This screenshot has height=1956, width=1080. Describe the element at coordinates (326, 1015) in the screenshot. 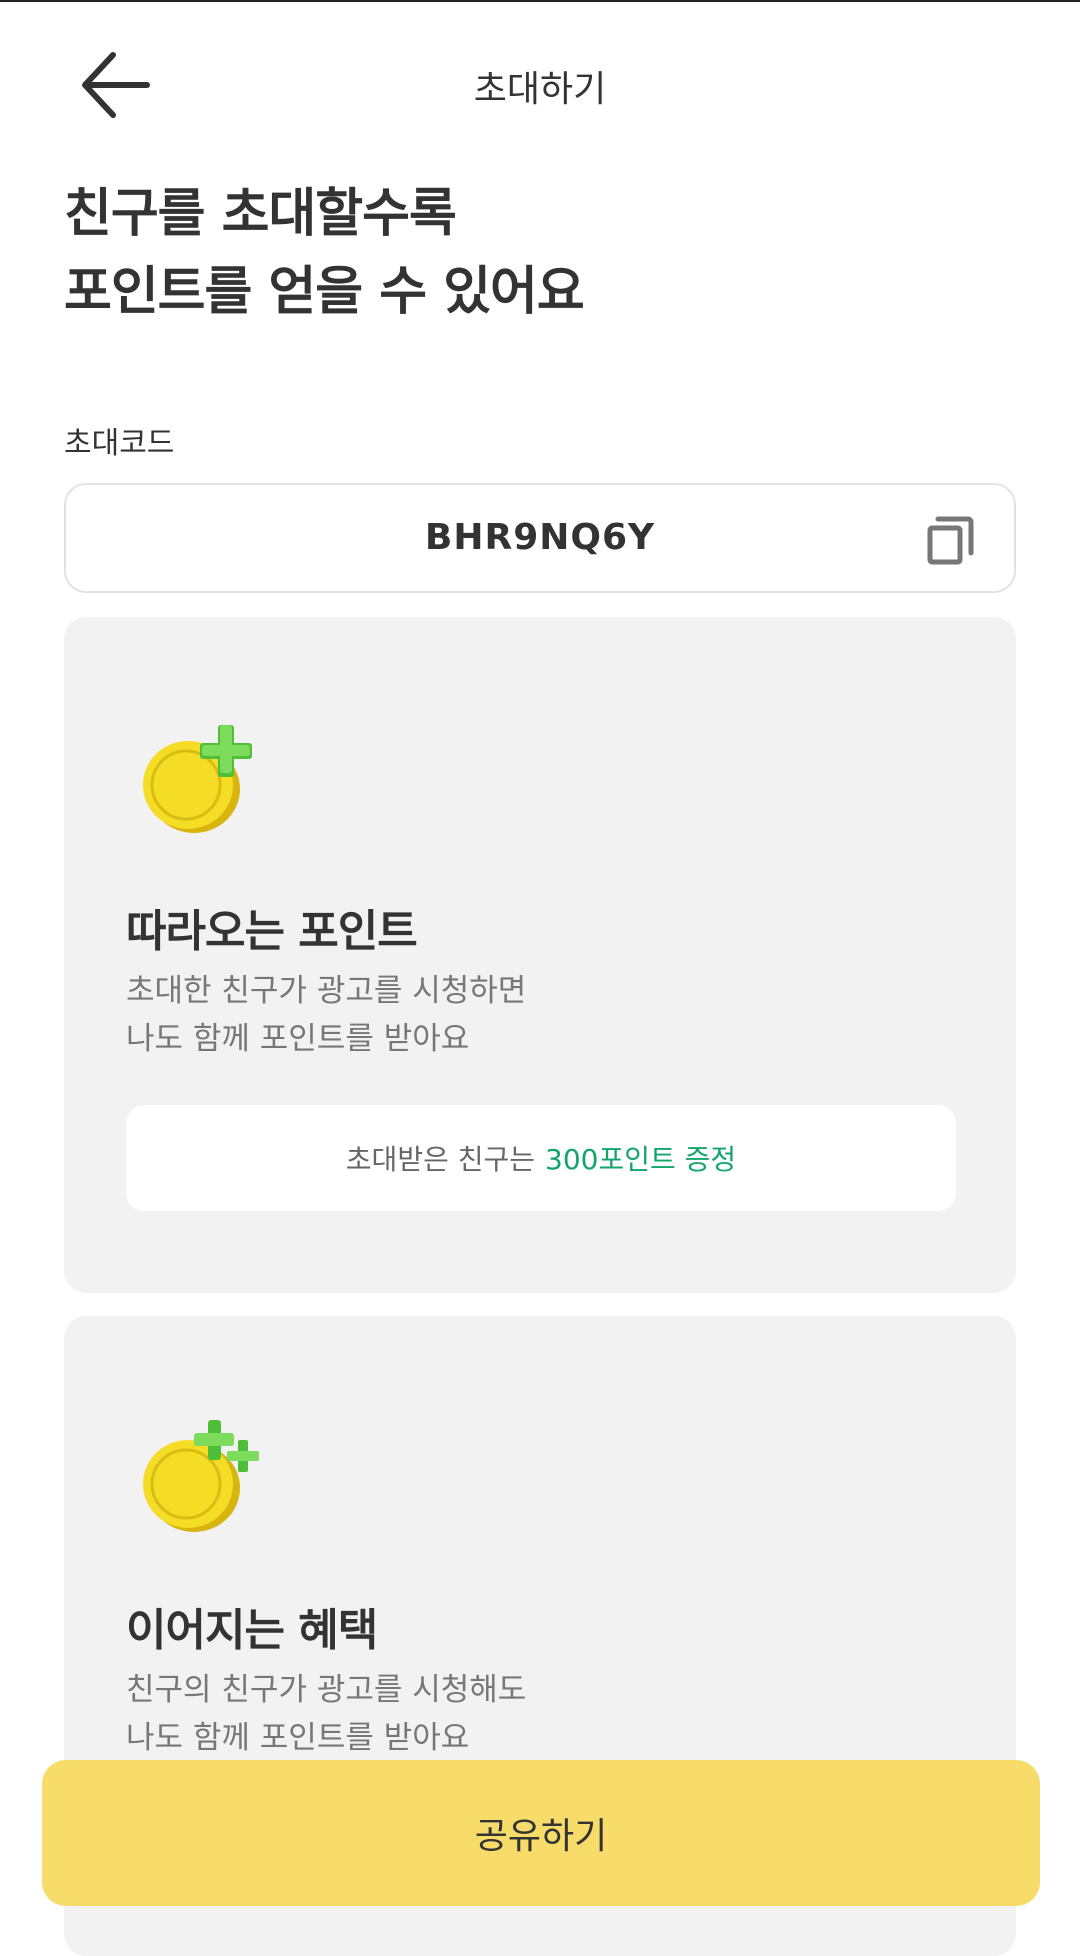

I see `card-description: 초대한 친구가 광고를 시청하면 나도 함께 포인트를 받아요` at that location.